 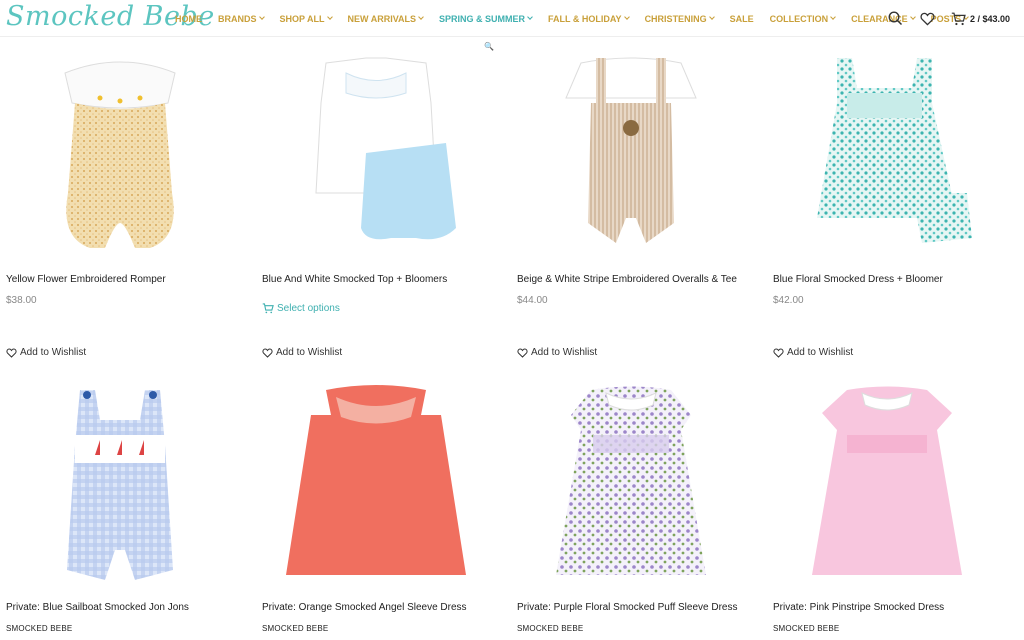 I want to click on cart-button: 2 / $43.00, so click(x=980, y=19).